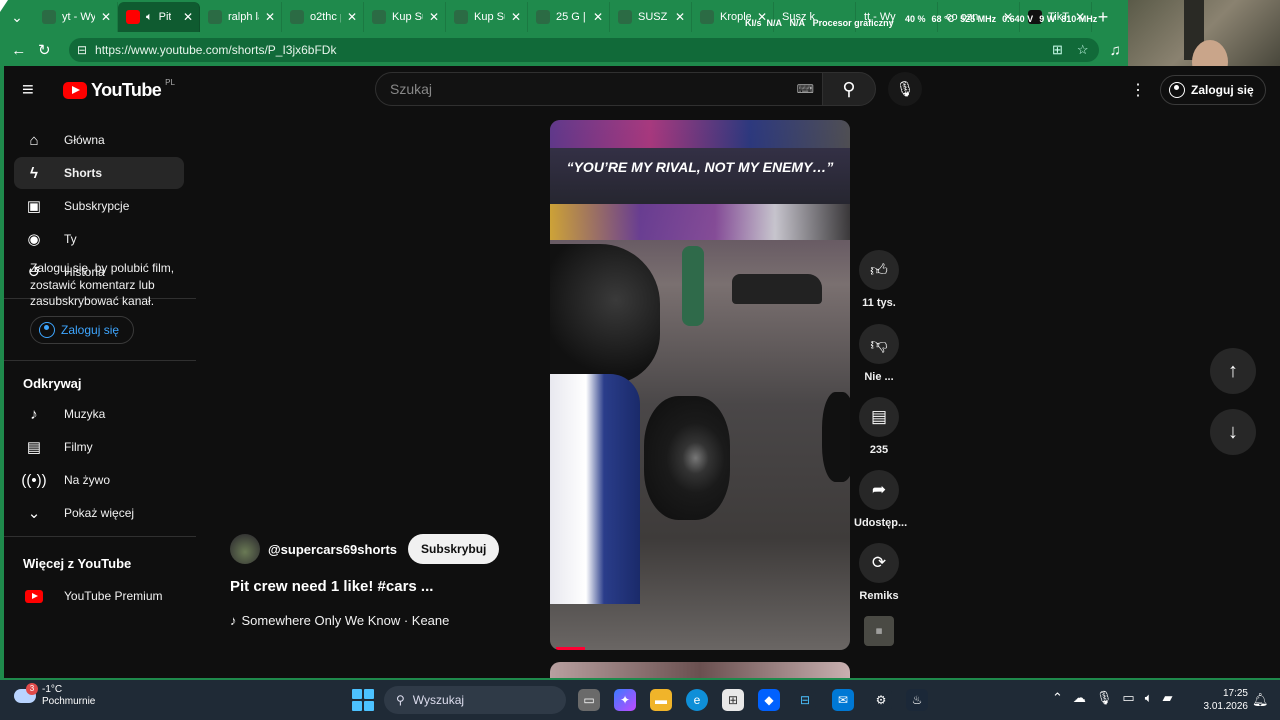 Image resolution: width=1280 pixels, height=720 pixels. What do you see at coordinates (363, 700) in the screenshot?
I see `windows-start-icon` at bounding box center [363, 700].